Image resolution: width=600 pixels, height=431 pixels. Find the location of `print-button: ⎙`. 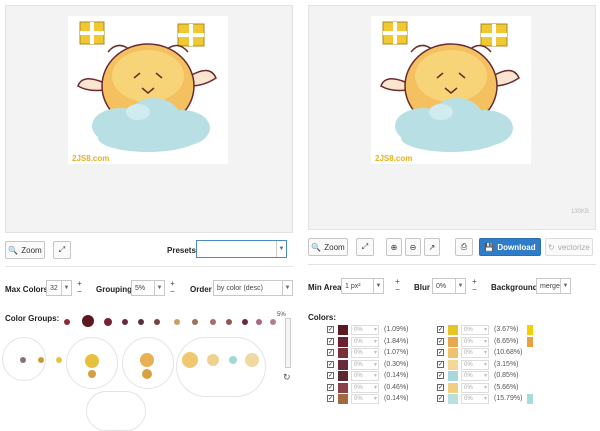

print-button: ⎙ is located at coordinates (464, 247).